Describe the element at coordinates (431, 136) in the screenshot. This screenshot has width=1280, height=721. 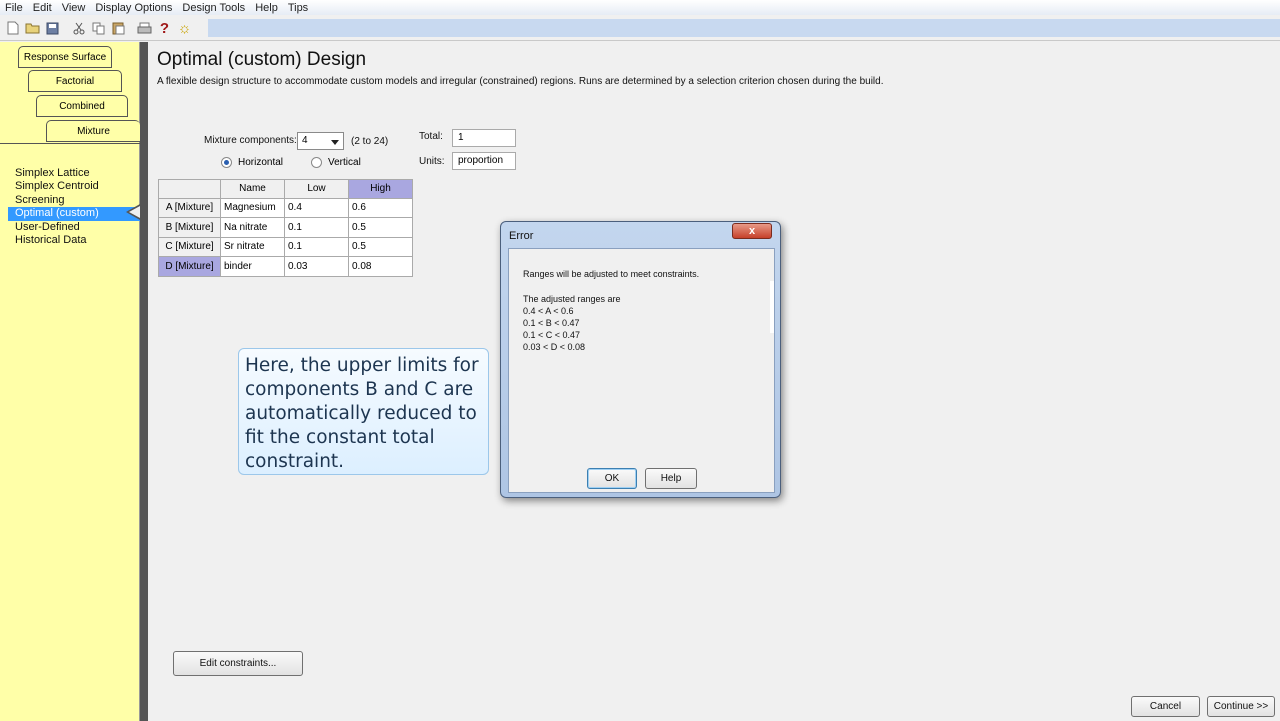
I see `total-label: Total:` at that location.